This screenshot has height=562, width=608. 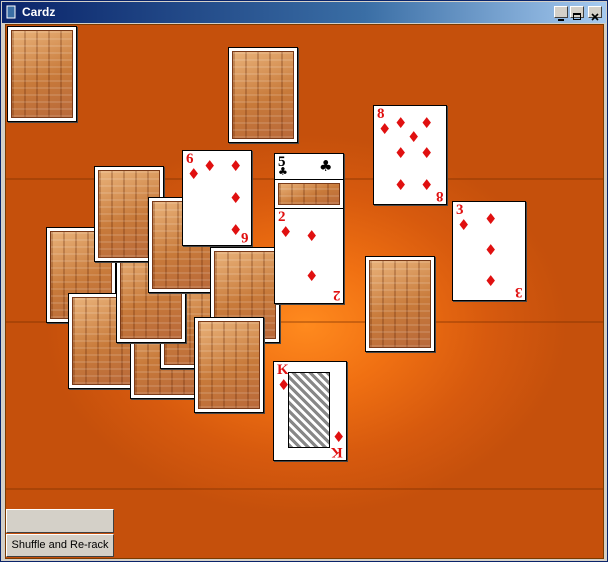 I want to click on minimize-icon, so click(x=561, y=20).